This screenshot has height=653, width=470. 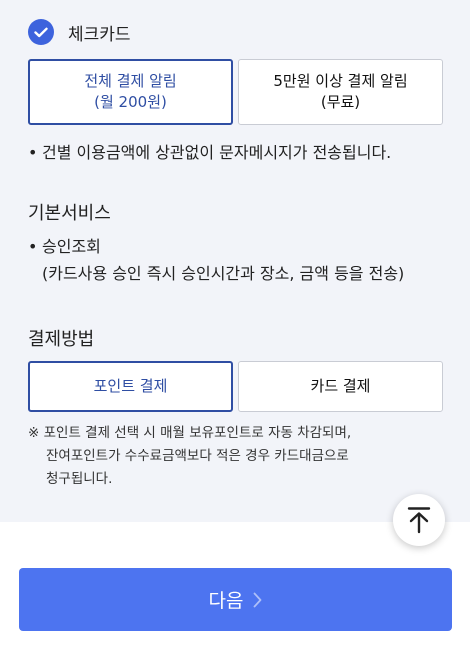 What do you see at coordinates (61, 339) in the screenshot?
I see `payment-method-heading: 결제방법` at bounding box center [61, 339].